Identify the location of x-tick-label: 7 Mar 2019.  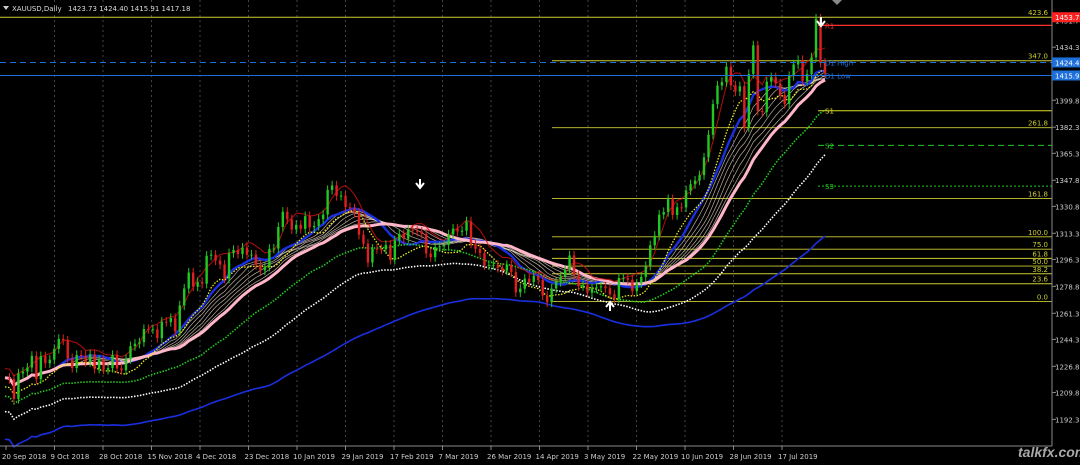
(459, 457).